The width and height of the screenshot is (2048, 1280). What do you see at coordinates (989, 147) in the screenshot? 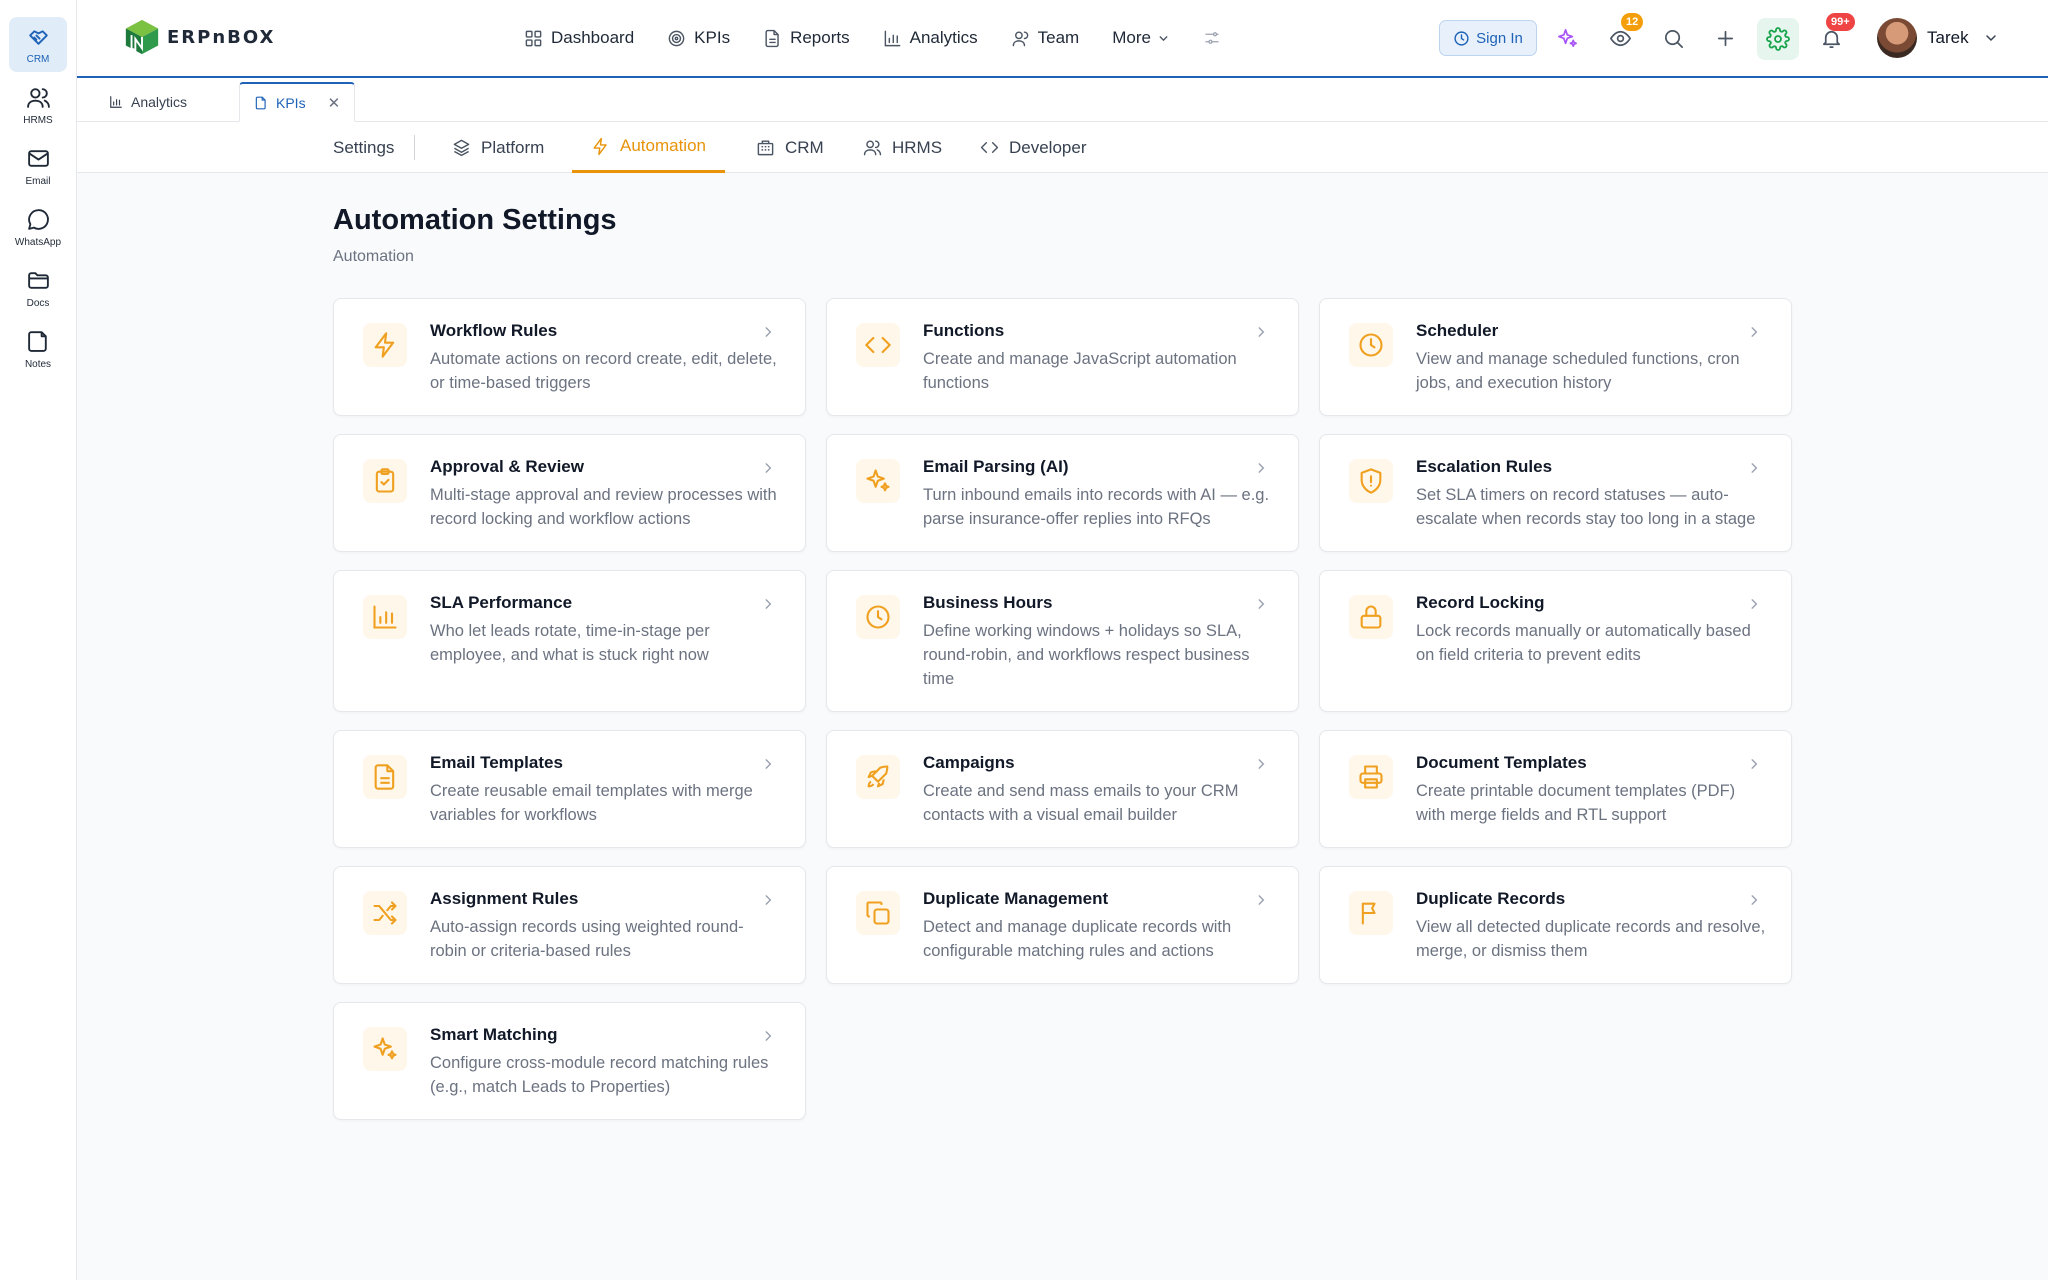
I see `code-icon` at bounding box center [989, 147].